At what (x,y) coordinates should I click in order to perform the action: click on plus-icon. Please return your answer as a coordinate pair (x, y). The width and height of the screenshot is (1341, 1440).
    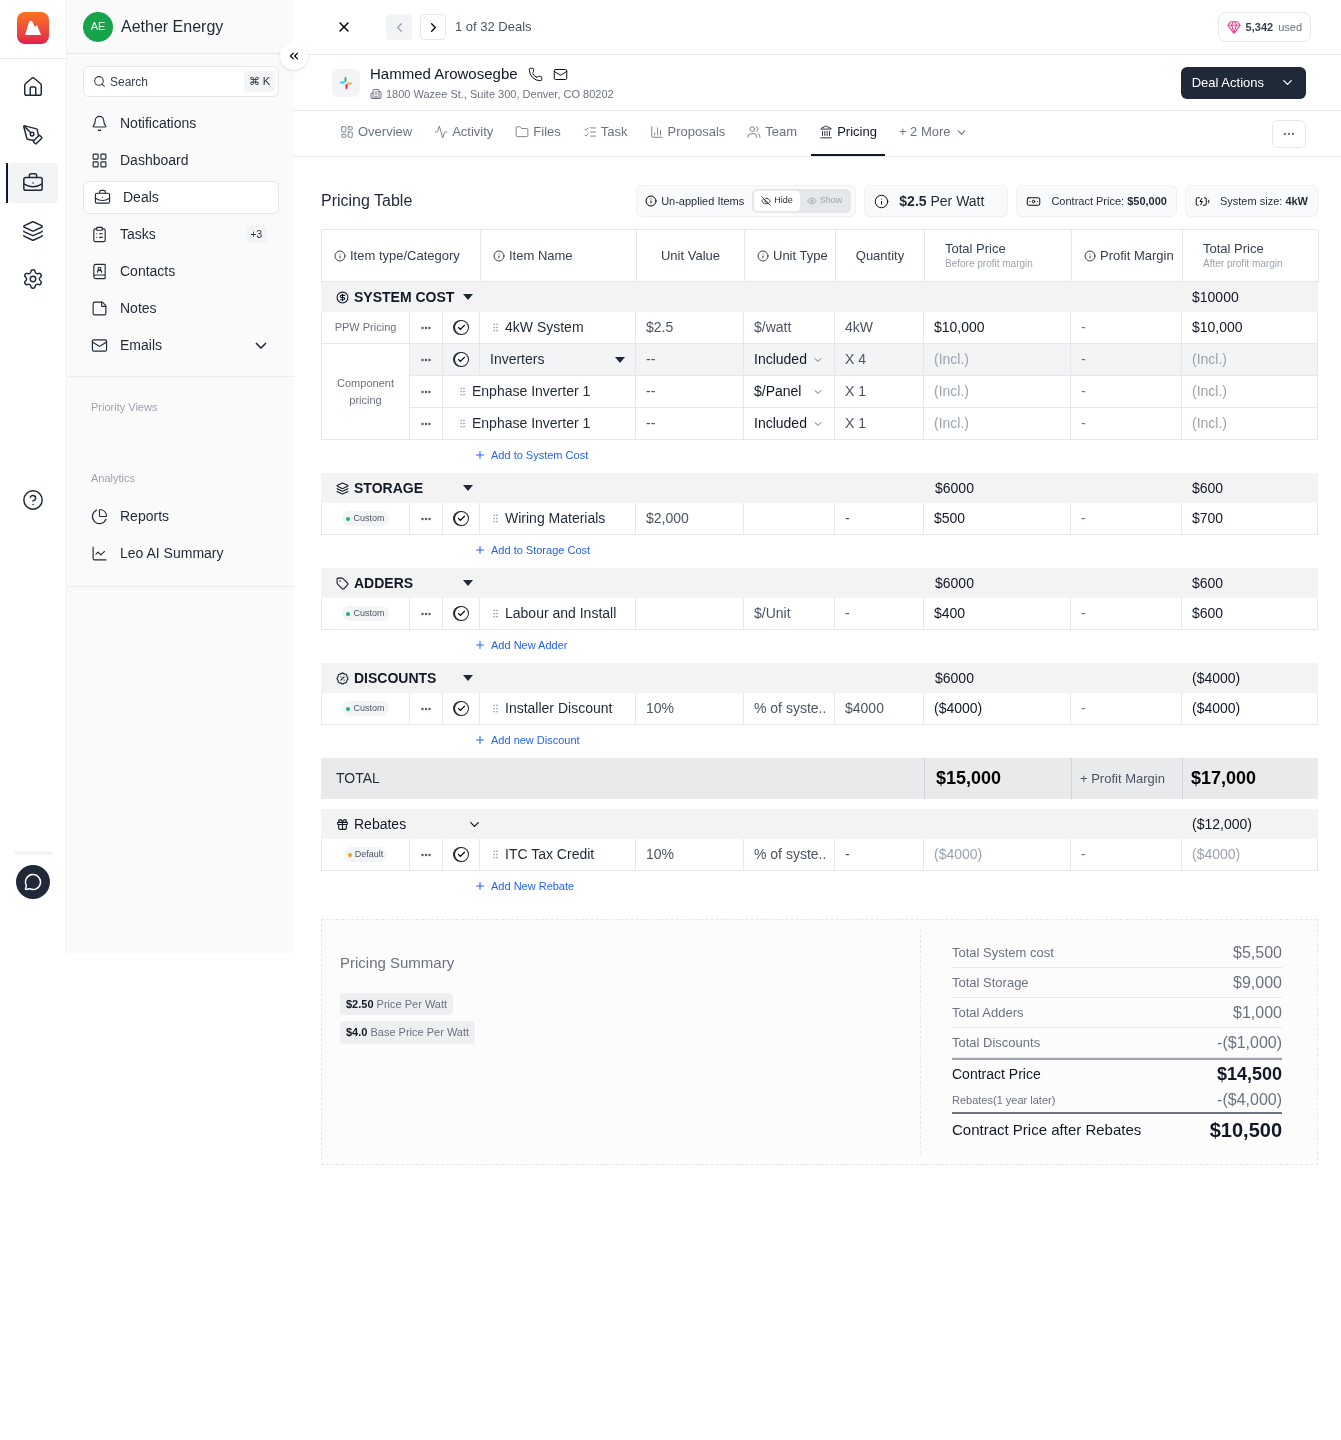
    Looking at the image, I should click on (480, 740).